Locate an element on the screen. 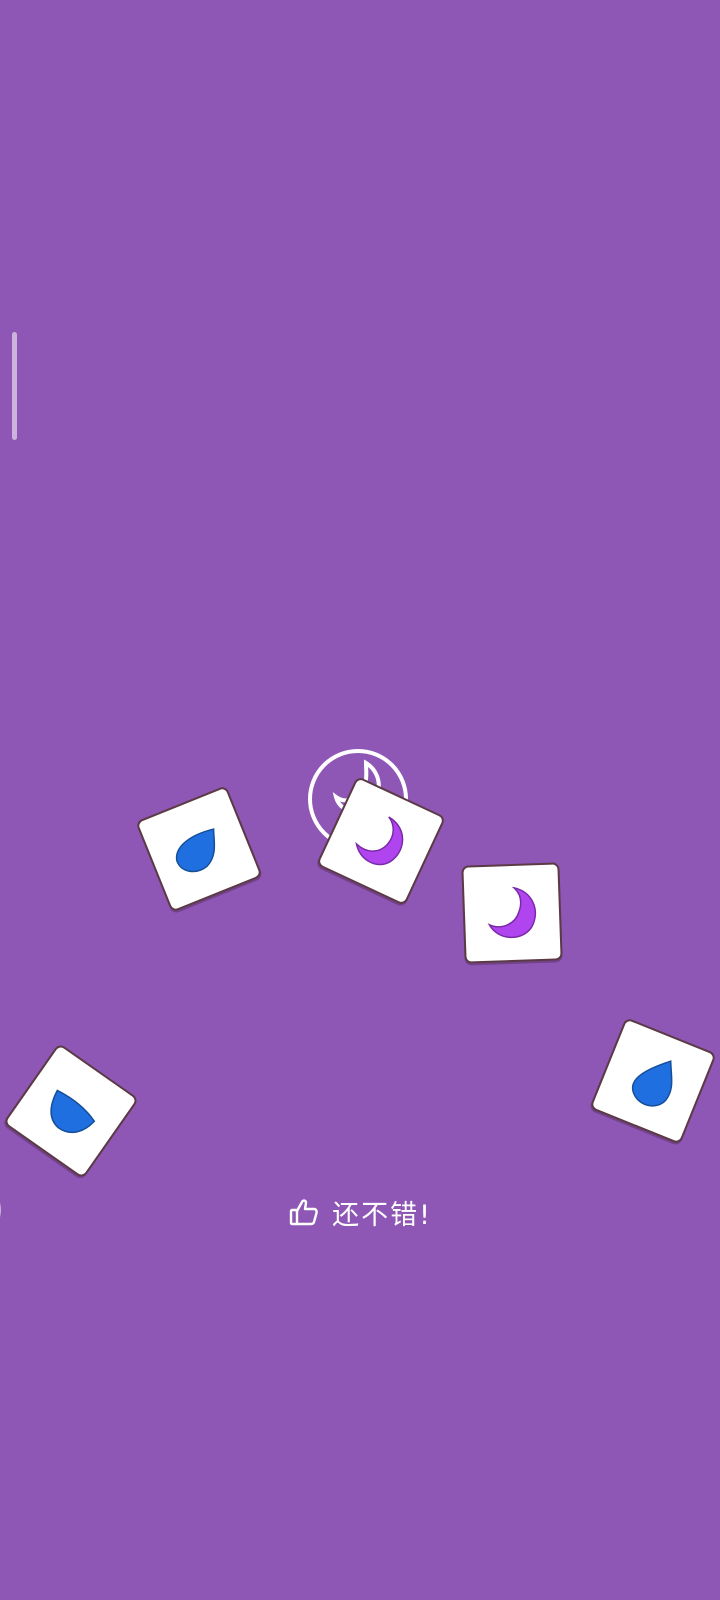 Image resolution: width=720 pixels, height=1600 pixels. thumbs-up-icon is located at coordinates (303, 1212).